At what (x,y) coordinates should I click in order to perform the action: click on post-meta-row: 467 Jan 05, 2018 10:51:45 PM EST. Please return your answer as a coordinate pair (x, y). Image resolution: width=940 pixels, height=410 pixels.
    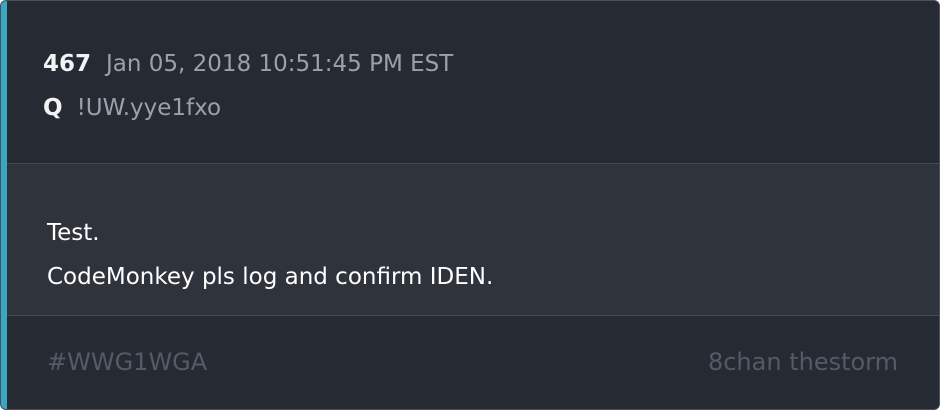
    Looking at the image, I should click on (248, 64).